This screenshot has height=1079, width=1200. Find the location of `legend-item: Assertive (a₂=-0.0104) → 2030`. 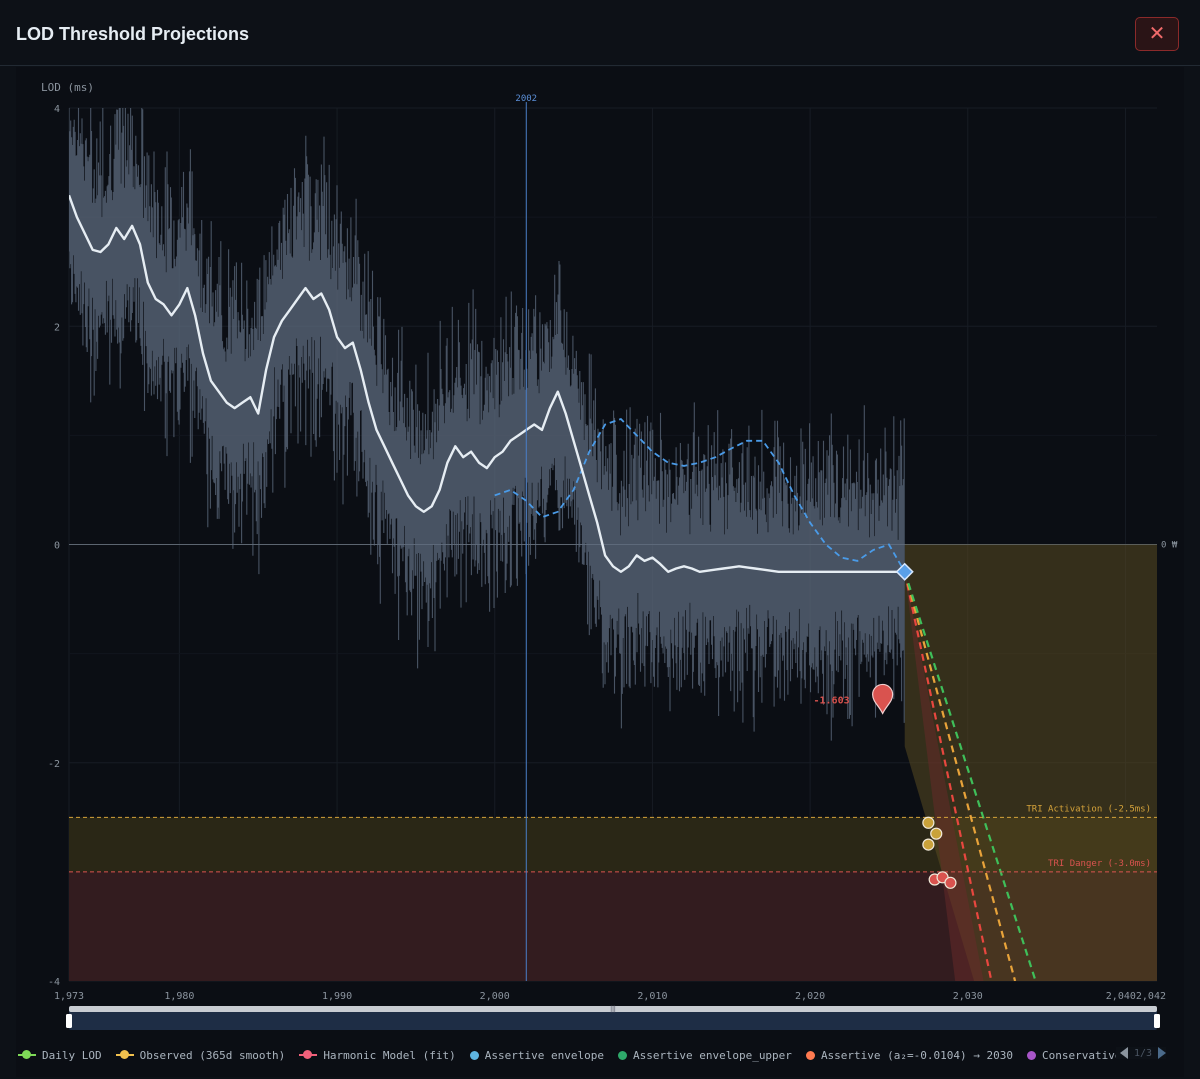

legend-item: Assertive (a₂=-0.0104) → 2030 is located at coordinates (909, 1055).